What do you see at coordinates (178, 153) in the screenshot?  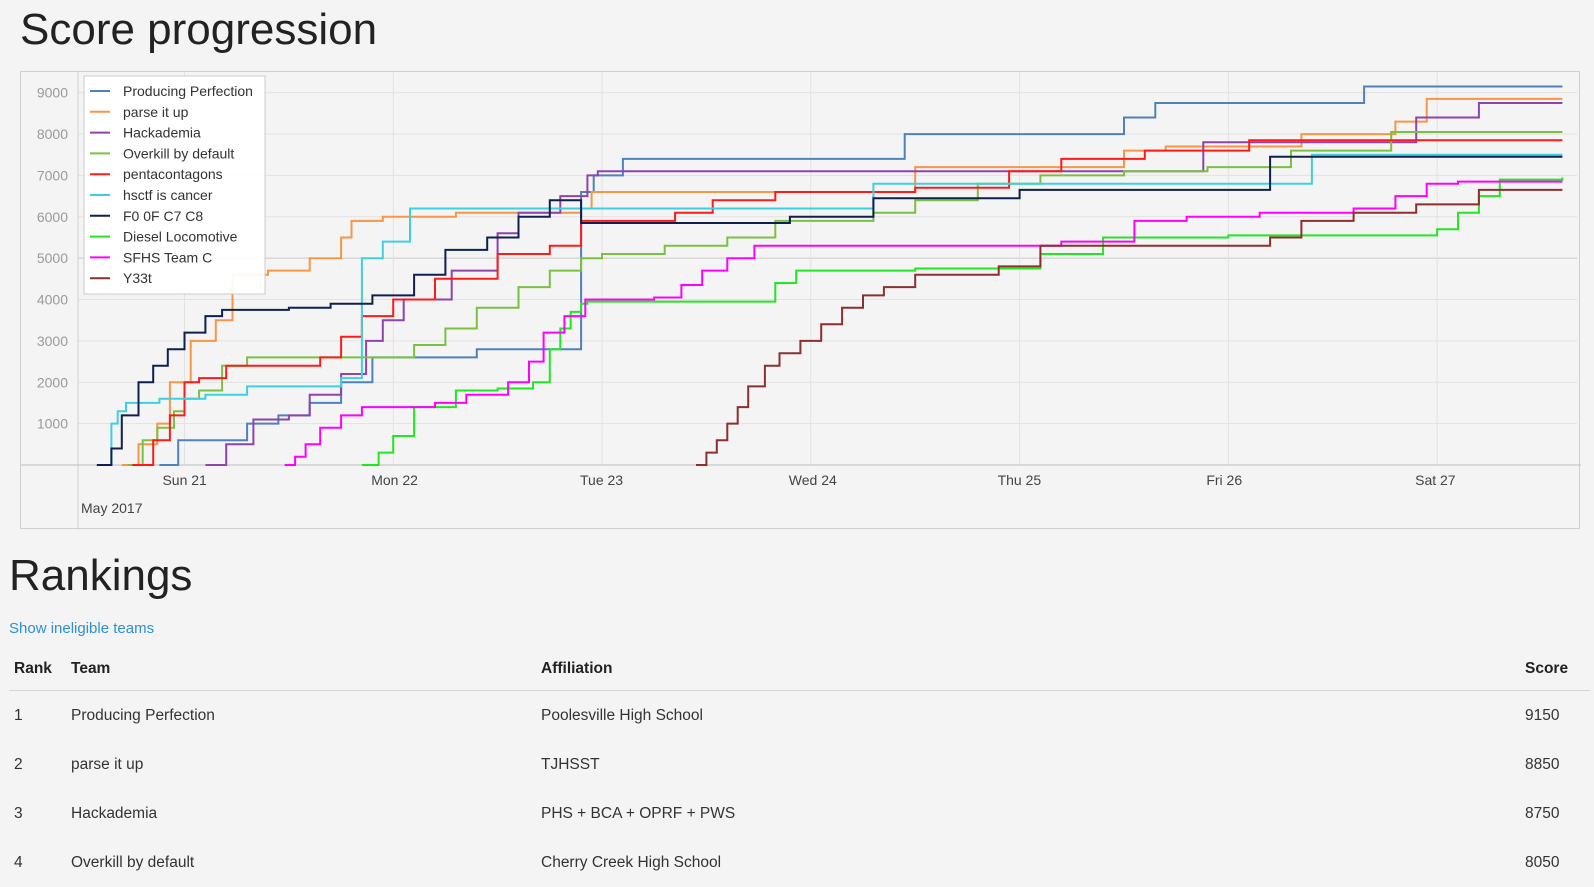 I see `legend-label: Overkill by default` at bounding box center [178, 153].